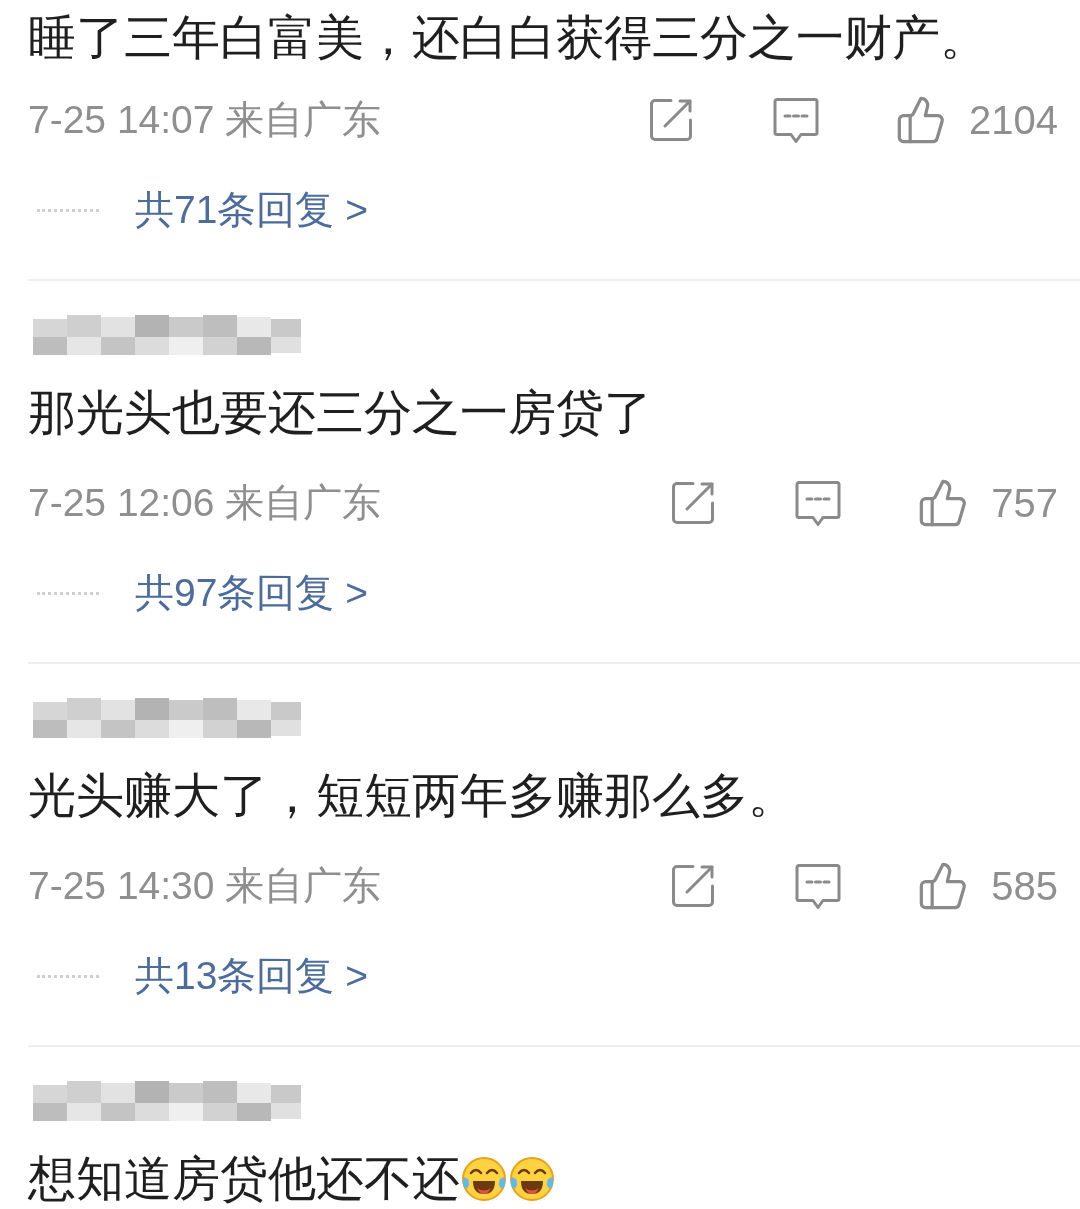  Describe the element at coordinates (121, 503) in the screenshot. I see `comment-time: 7-25 12:06` at that location.